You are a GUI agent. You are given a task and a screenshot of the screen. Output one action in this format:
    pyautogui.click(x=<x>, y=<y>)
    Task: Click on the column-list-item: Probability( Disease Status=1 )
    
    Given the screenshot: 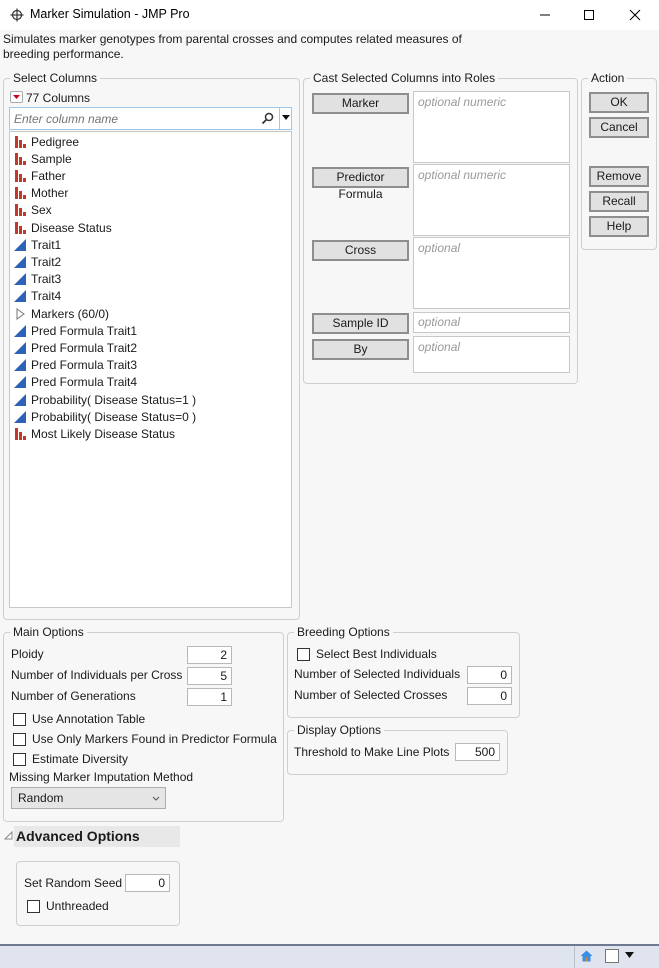 What is the action you would take?
    pyautogui.click(x=105, y=399)
    